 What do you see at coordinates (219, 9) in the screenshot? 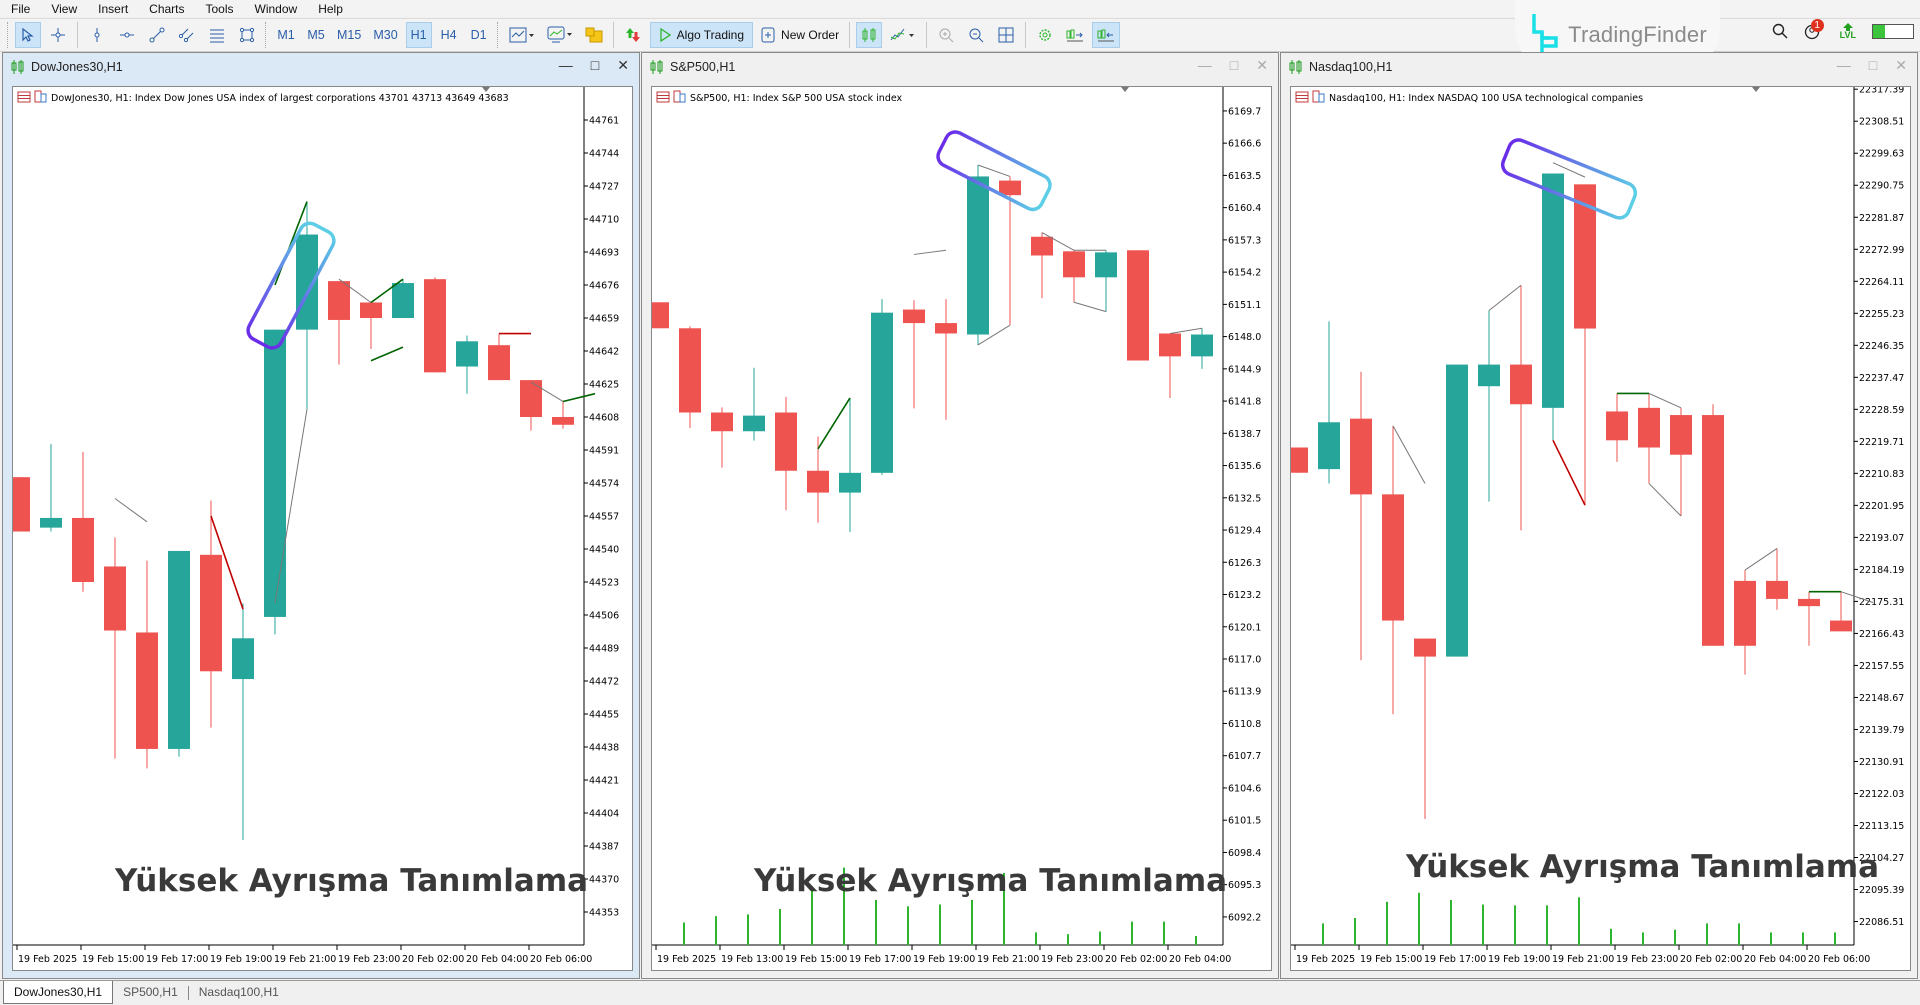
I see `menu-tools: Tools` at bounding box center [219, 9].